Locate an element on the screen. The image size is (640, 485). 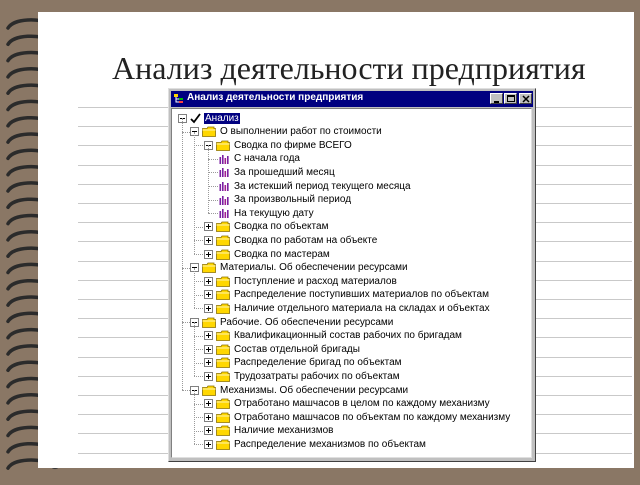
close-icon is located at coordinates (526, 99).